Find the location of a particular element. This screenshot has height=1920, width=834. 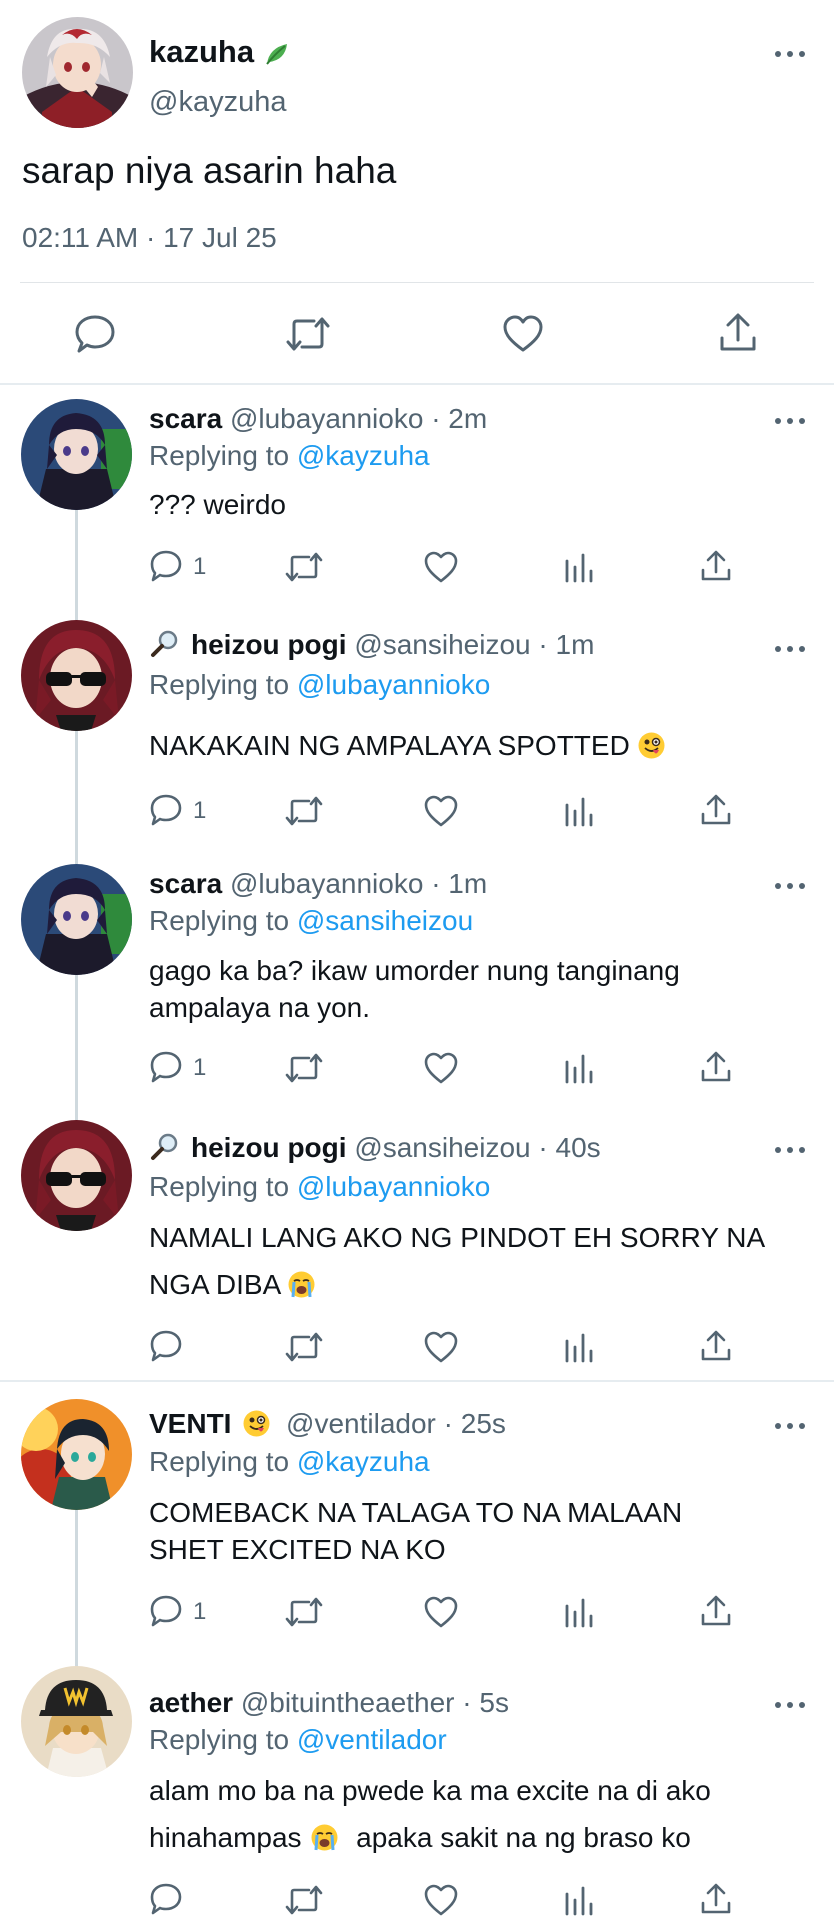

reply-author-name: aether is located at coordinates (191, 1702).